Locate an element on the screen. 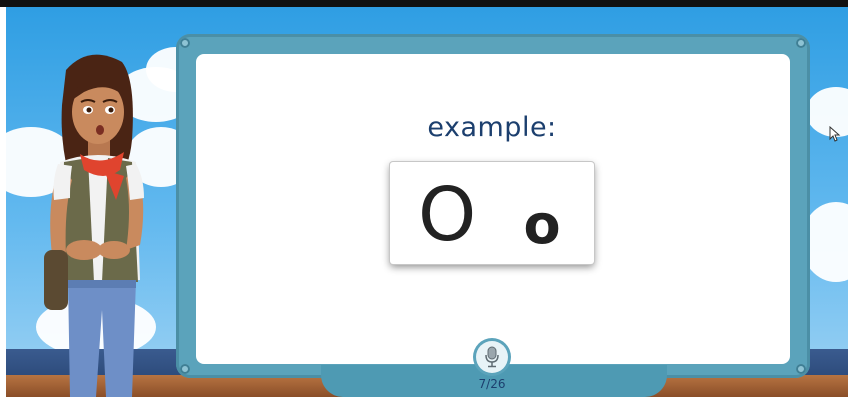 This screenshot has width=848, height=403. mouse-cursor-icon is located at coordinates (835, 134).